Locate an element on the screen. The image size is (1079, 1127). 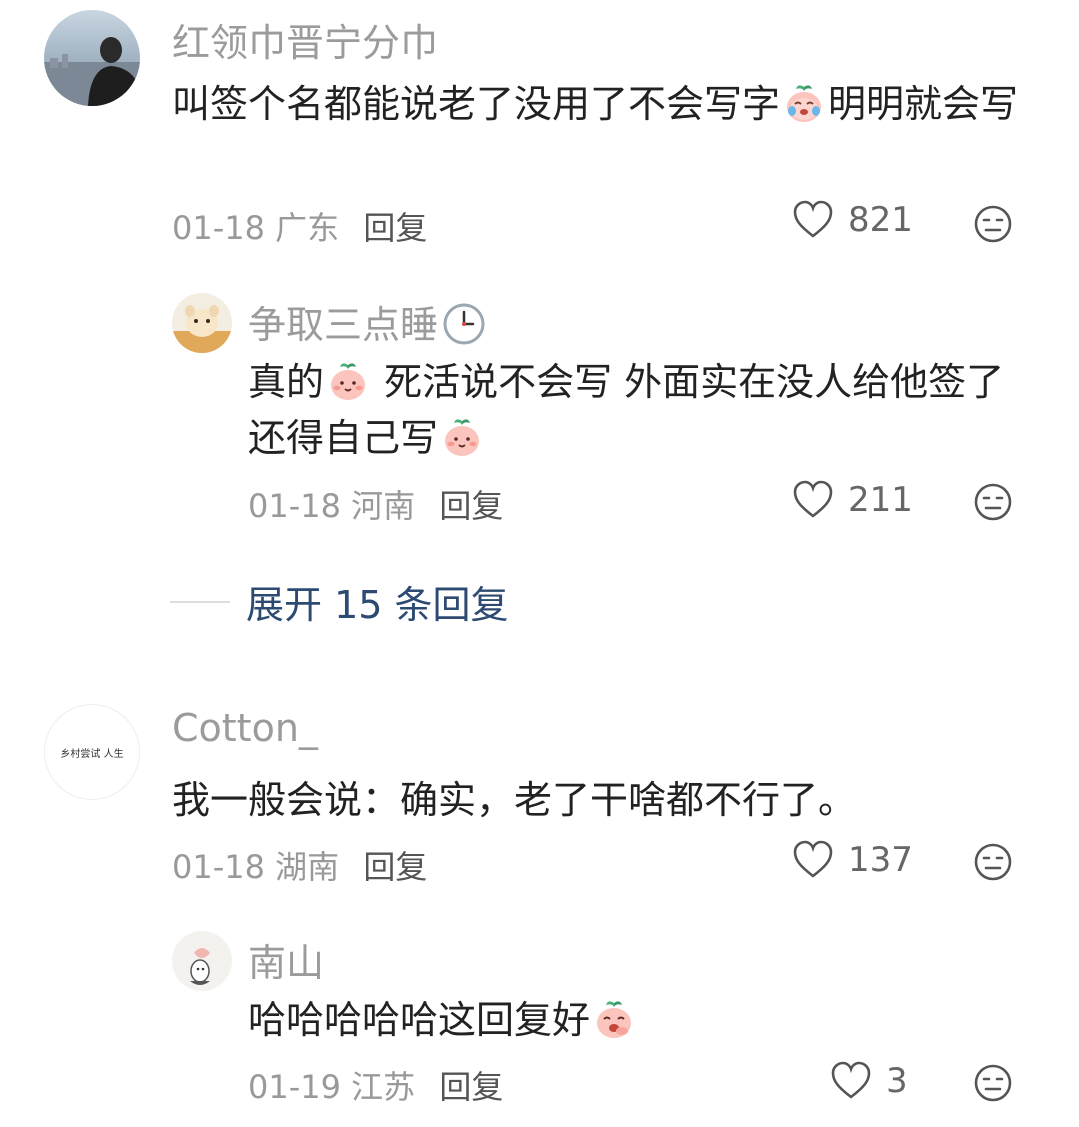
like-button: 137 is located at coordinates (852, 860).